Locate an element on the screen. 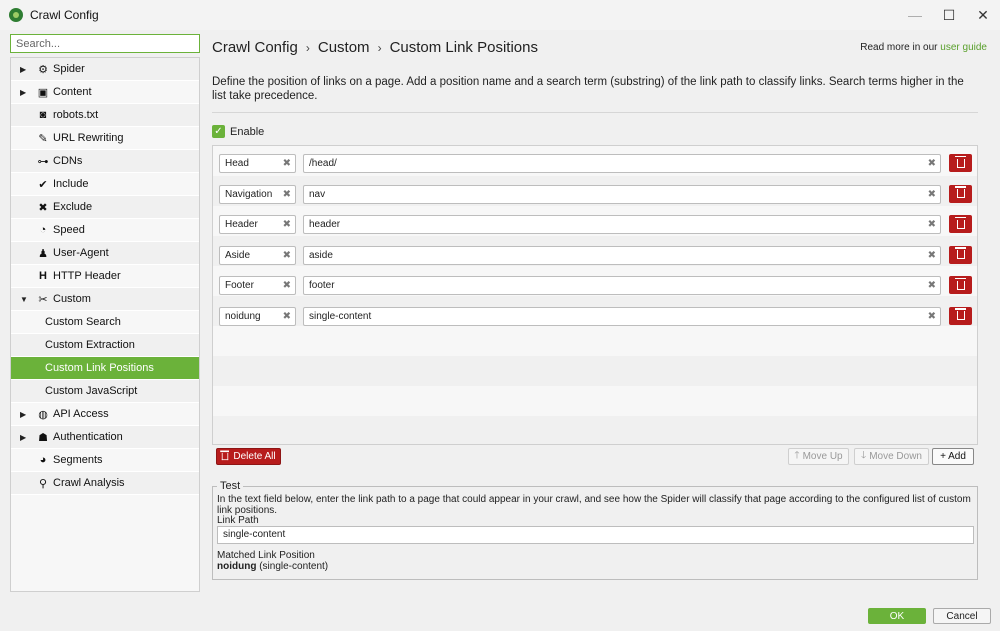 Image resolution: width=1000 pixels, height=631 pixels. link-path-input: single-content is located at coordinates (595, 535).